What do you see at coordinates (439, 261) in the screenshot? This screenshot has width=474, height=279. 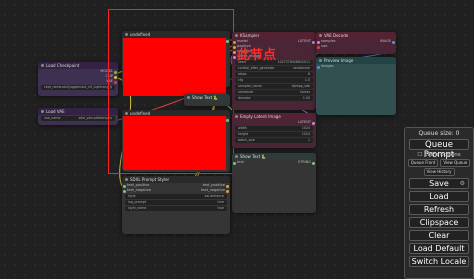 I see `switch-locale-button: Switch Locale` at bounding box center [439, 261].